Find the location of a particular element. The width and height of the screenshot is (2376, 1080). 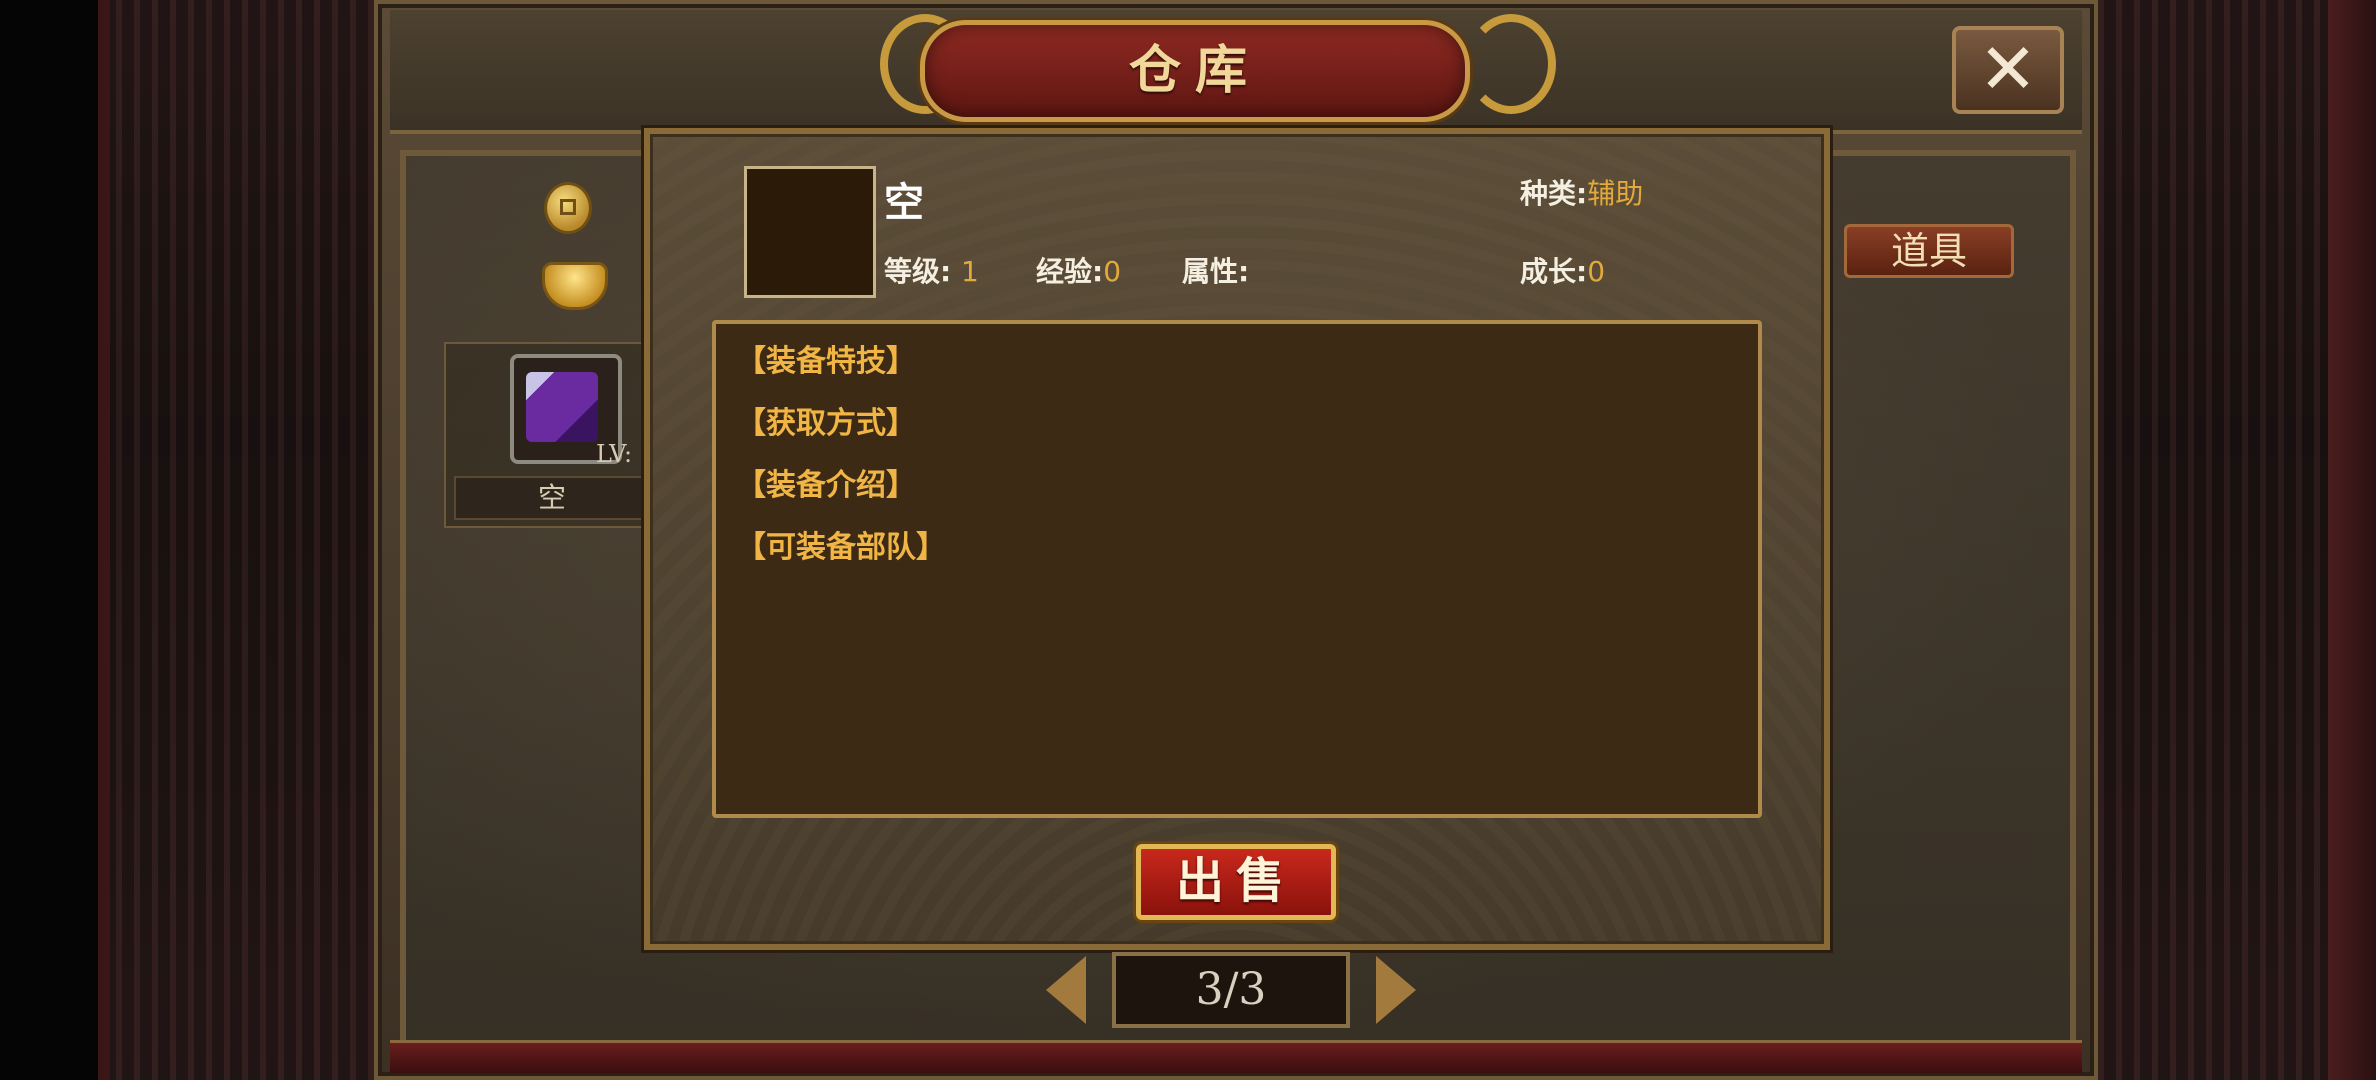

detail-level: 等级: 1 is located at coordinates (931, 270).